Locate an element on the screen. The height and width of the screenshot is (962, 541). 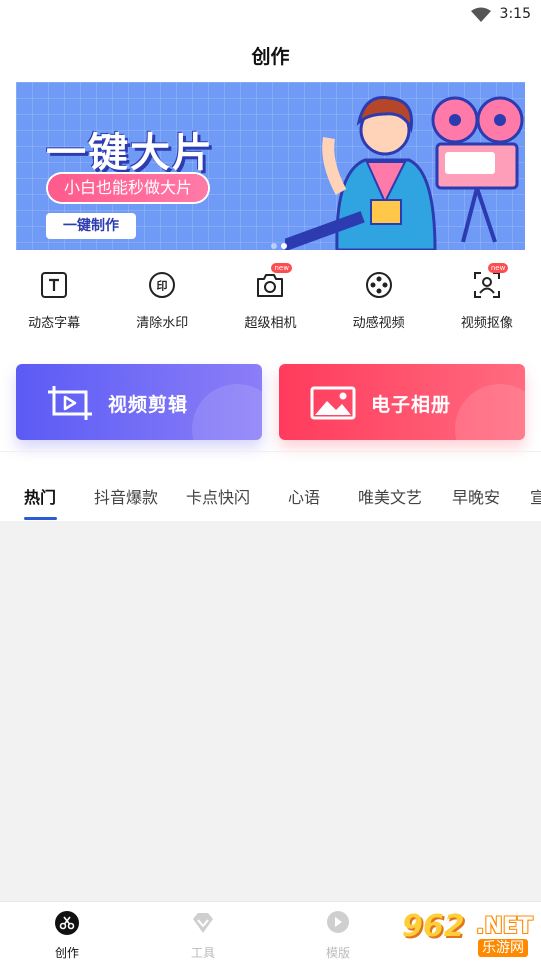
nav-label: 模版 is located at coordinates (337, 953).